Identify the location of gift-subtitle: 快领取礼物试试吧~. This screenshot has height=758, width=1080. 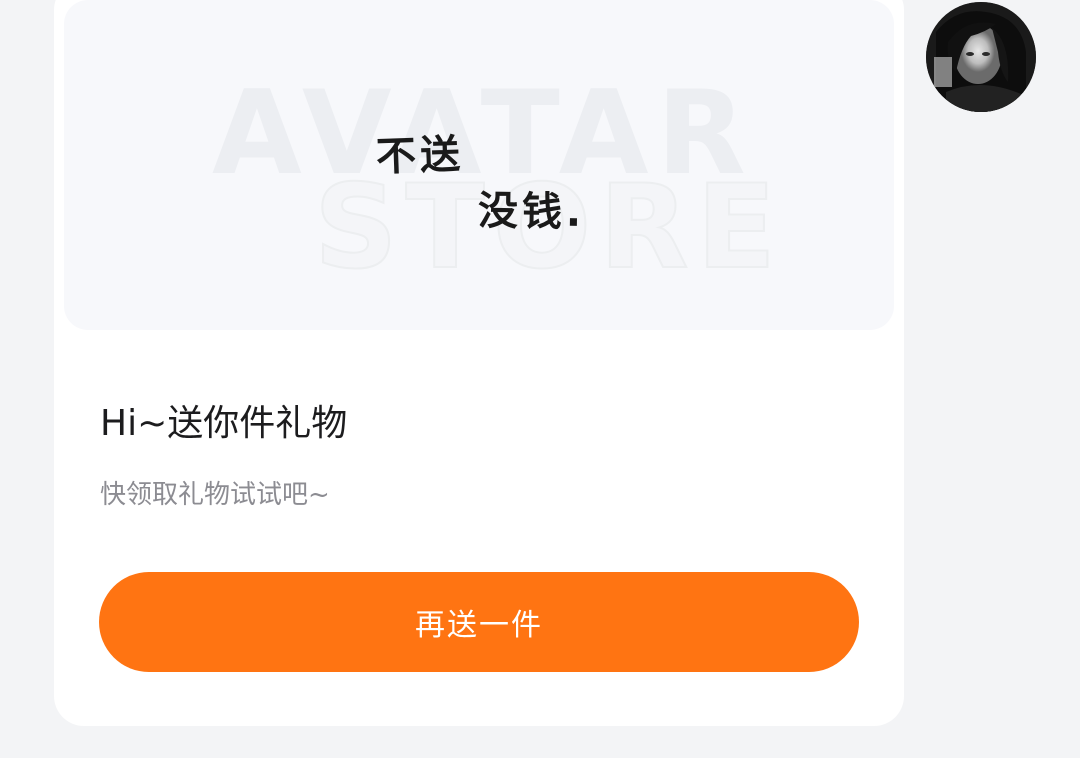
(215, 495).